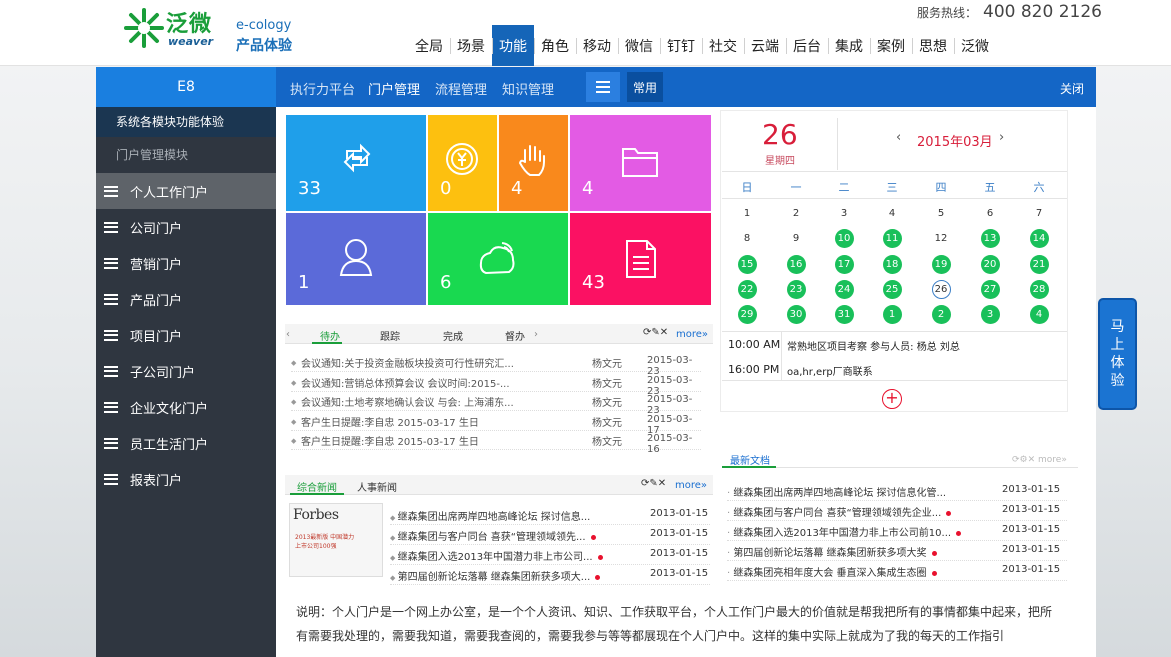 The width and height of the screenshot is (1171, 657). What do you see at coordinates (186, 479) in the screenshot?
I see `sidebar-item: 报表门户` at bounding box center [186, 479].